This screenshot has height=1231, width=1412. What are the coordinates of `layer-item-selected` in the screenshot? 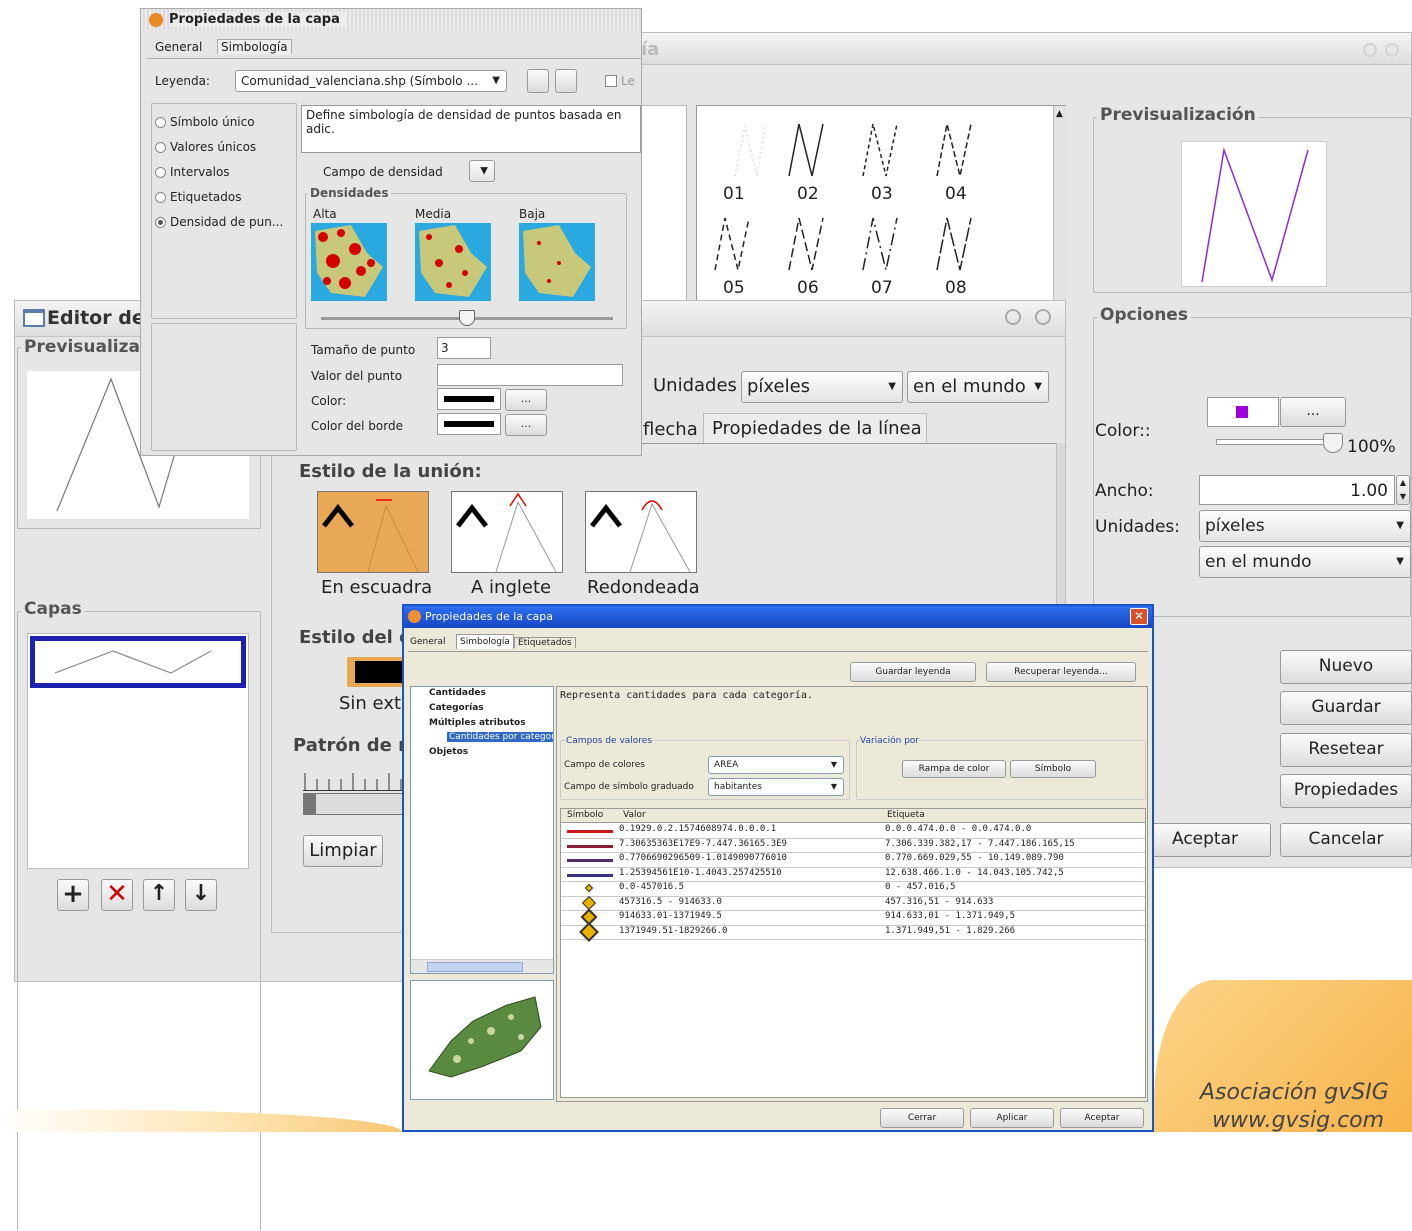 It's located at (138, 662).